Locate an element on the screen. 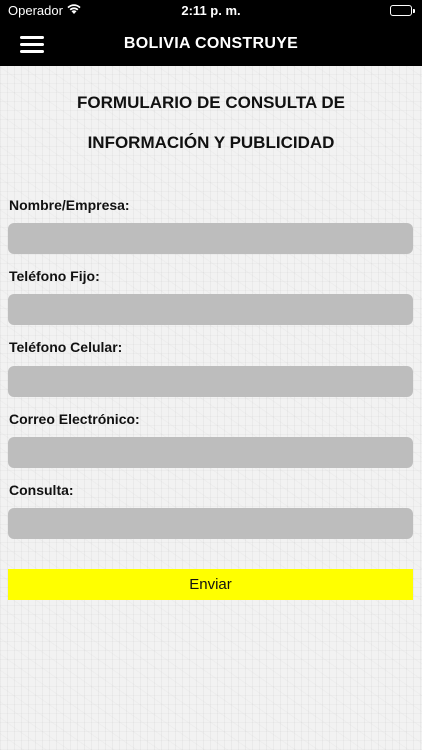 The height and width of the screenshot is (750, 422). email-input is located at coordinates (210, 452).